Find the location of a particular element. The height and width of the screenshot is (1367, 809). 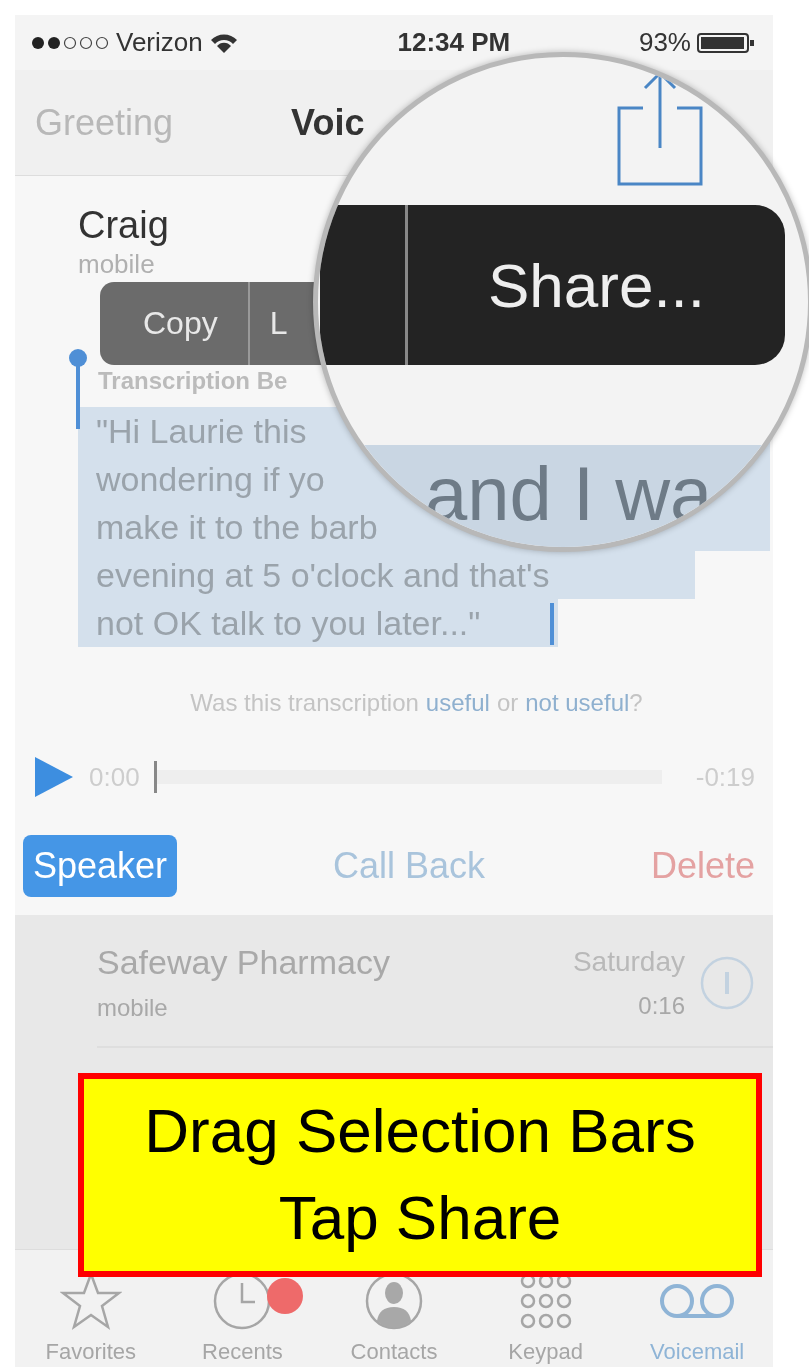

selection-end-handle is located at coordinates (552, 624).